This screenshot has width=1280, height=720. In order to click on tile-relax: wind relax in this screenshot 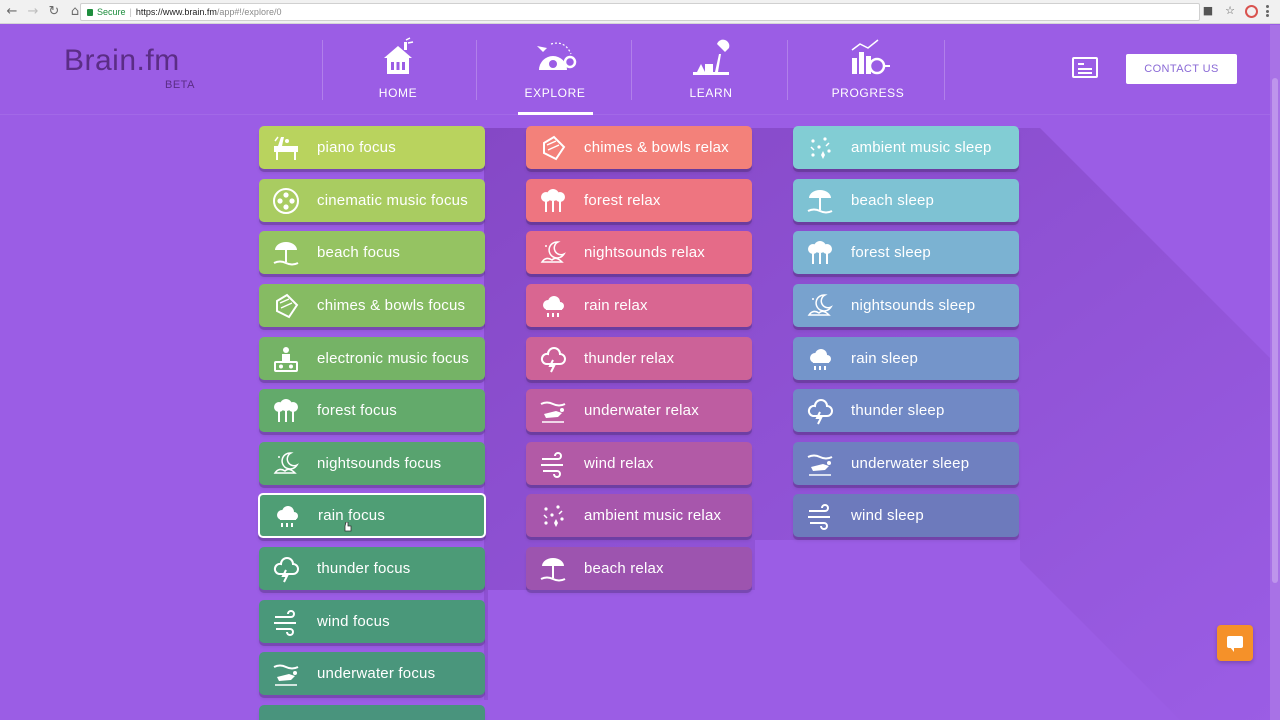, I will do `click(639, 463)`.